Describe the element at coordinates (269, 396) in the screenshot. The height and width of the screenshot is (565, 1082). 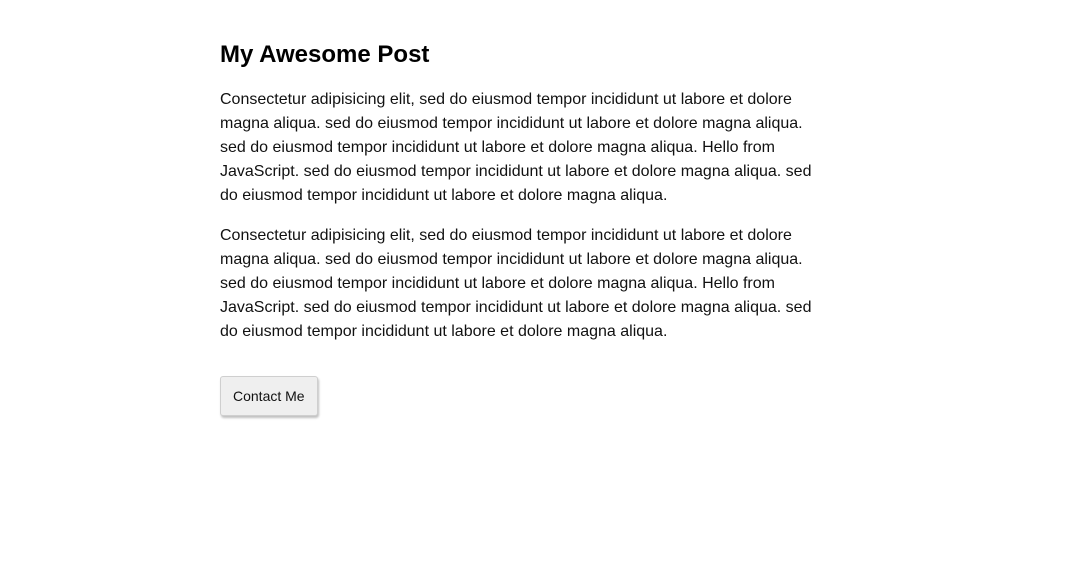
I see `contact-me-button: Contact Me` at that location.